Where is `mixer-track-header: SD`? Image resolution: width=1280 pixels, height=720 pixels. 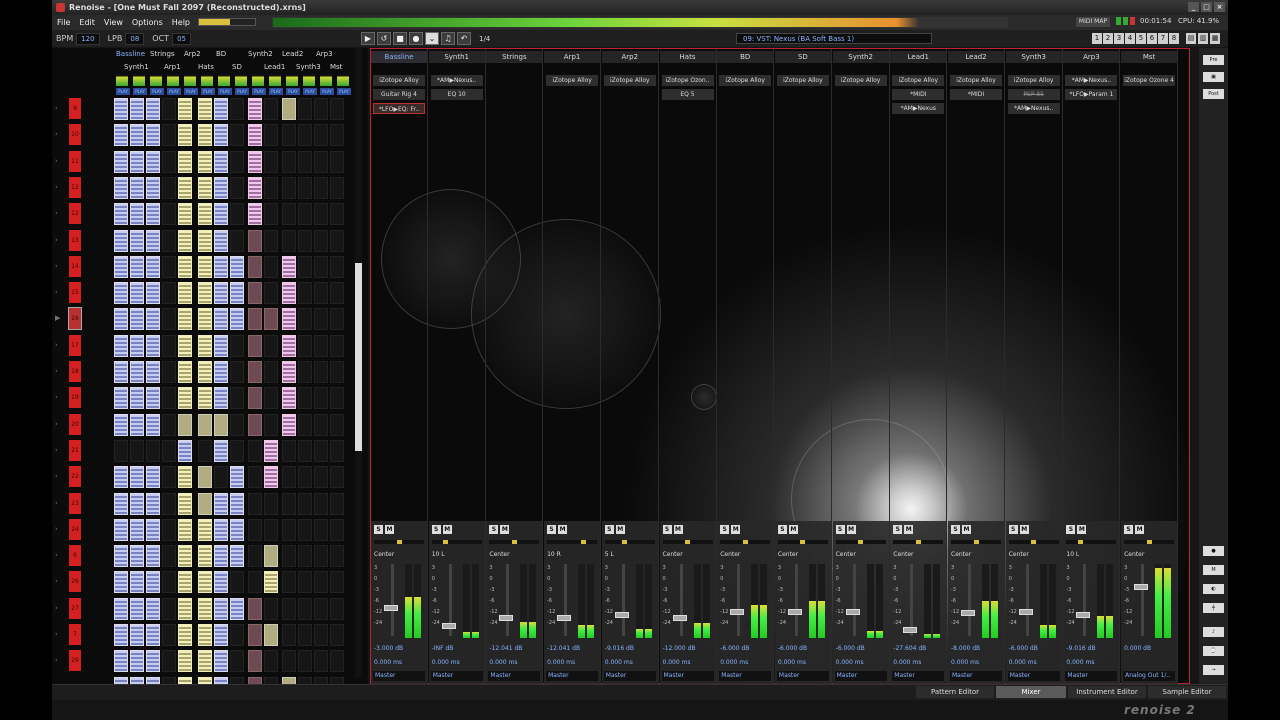
mixer-track-header: SD is located at coordinates (802, 57).